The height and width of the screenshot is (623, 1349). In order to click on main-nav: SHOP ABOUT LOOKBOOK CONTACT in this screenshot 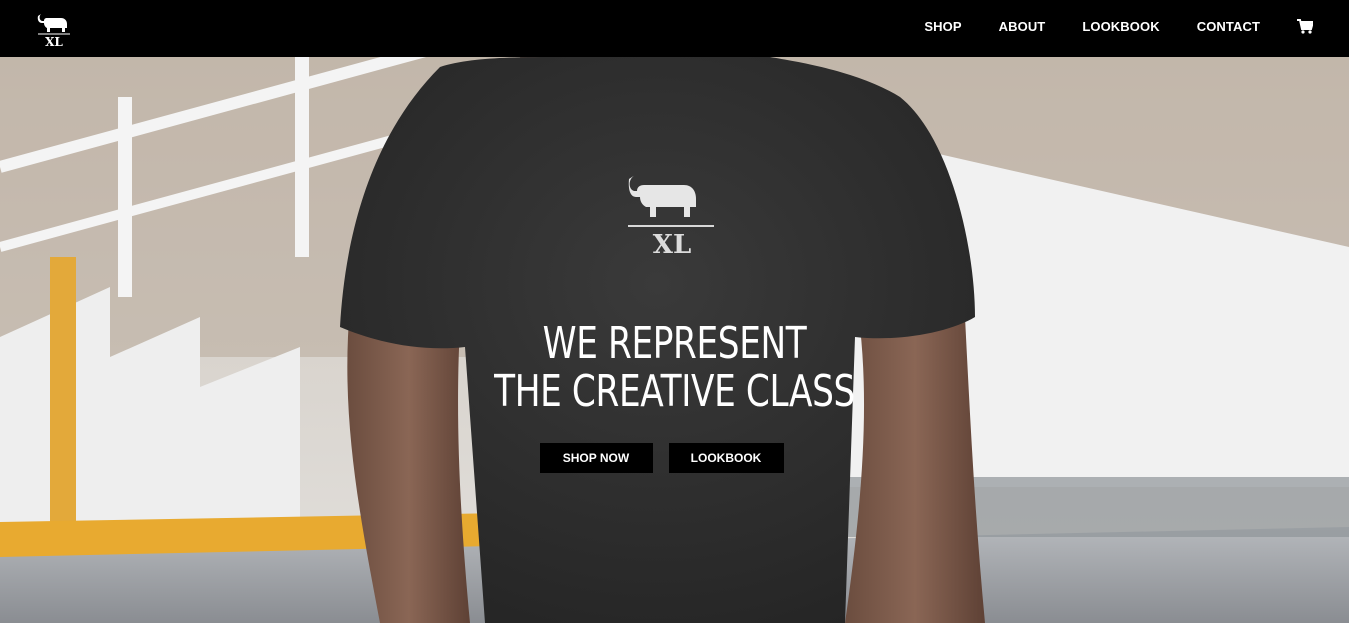, I will do `click(1136, 26)`.